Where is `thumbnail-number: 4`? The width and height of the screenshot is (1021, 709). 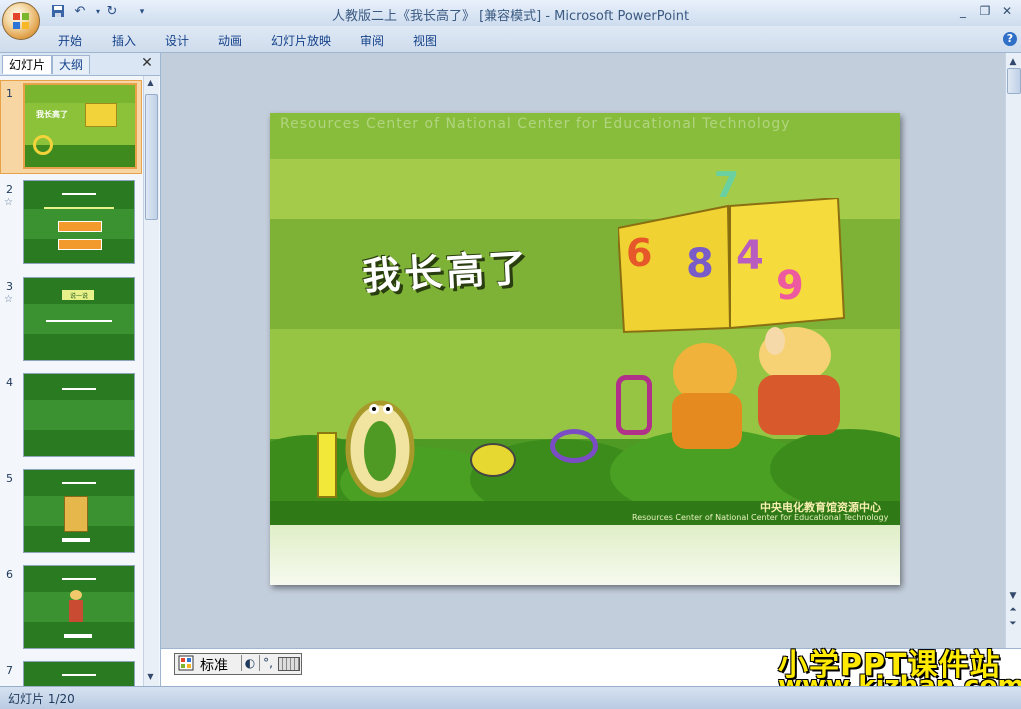 thumbnail-number: 4 is located at coordinates (9, 382).